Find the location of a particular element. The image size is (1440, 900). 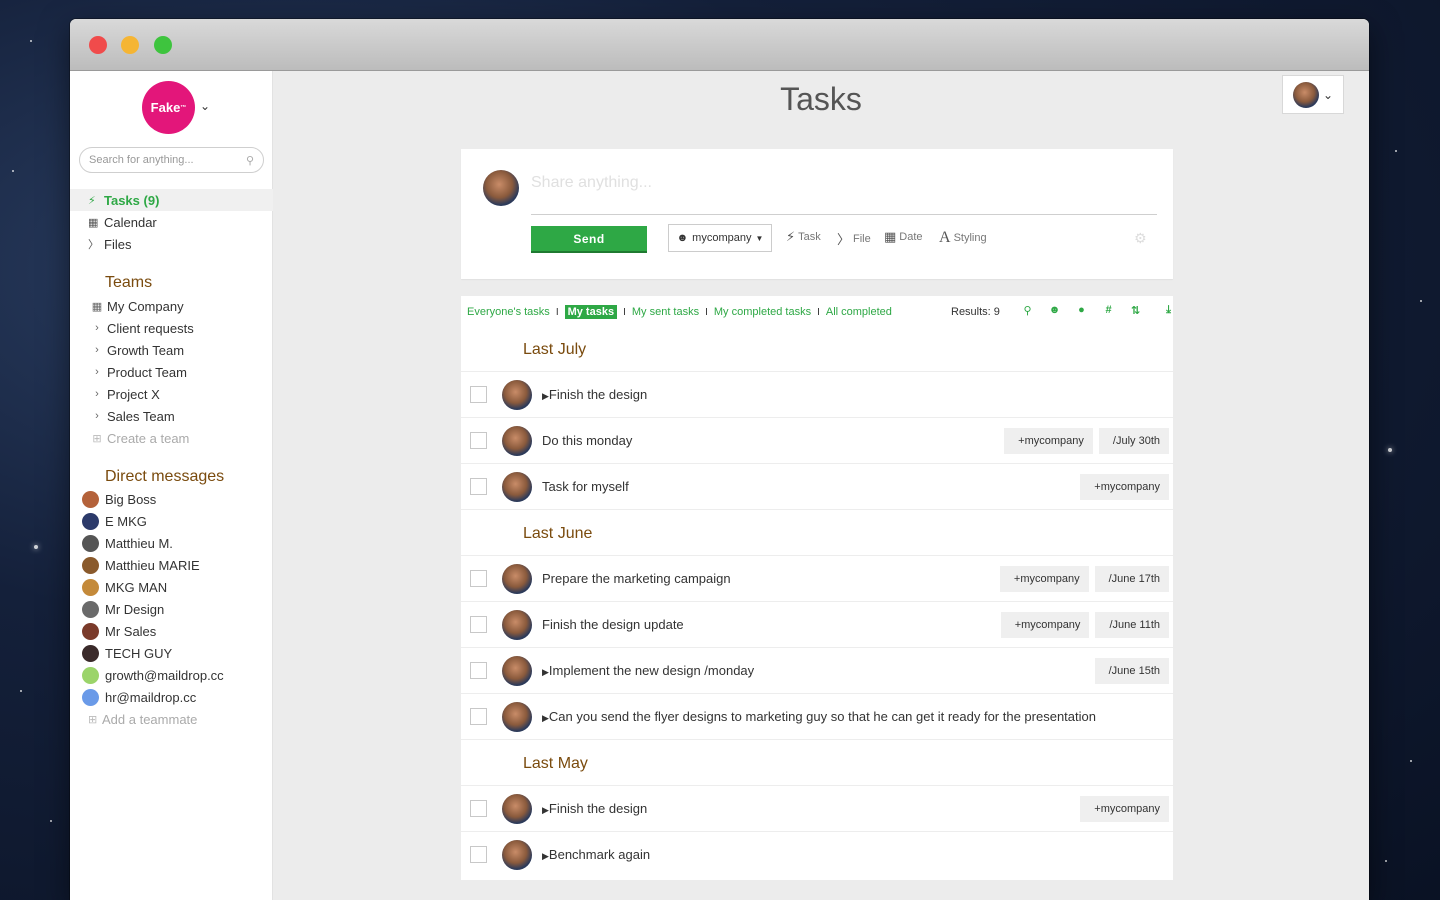

chevron-down-icon: ⌄ is located at coordinates (205, 106).